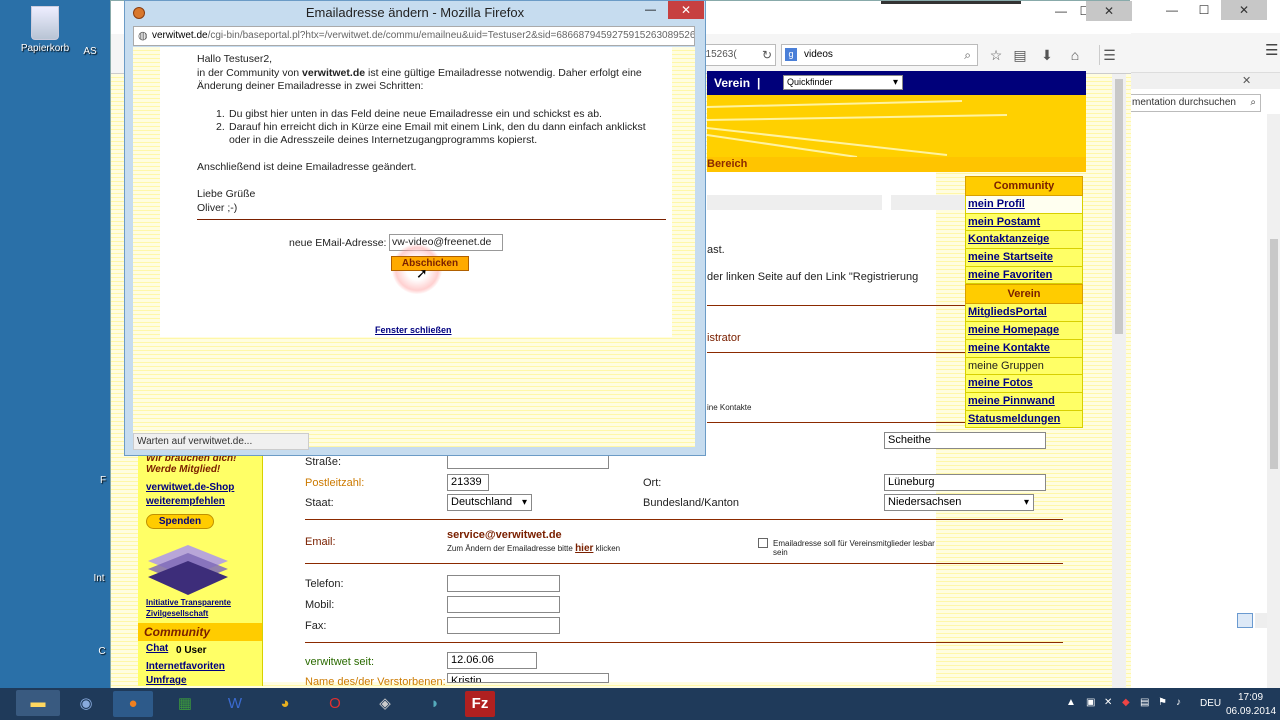 Image resolution: width=1280 pixels, height=720 pixels. Describe the element at coordinates (1251, 711) in the screenshot. I see `clock-date: 06.09.2014` at that location.